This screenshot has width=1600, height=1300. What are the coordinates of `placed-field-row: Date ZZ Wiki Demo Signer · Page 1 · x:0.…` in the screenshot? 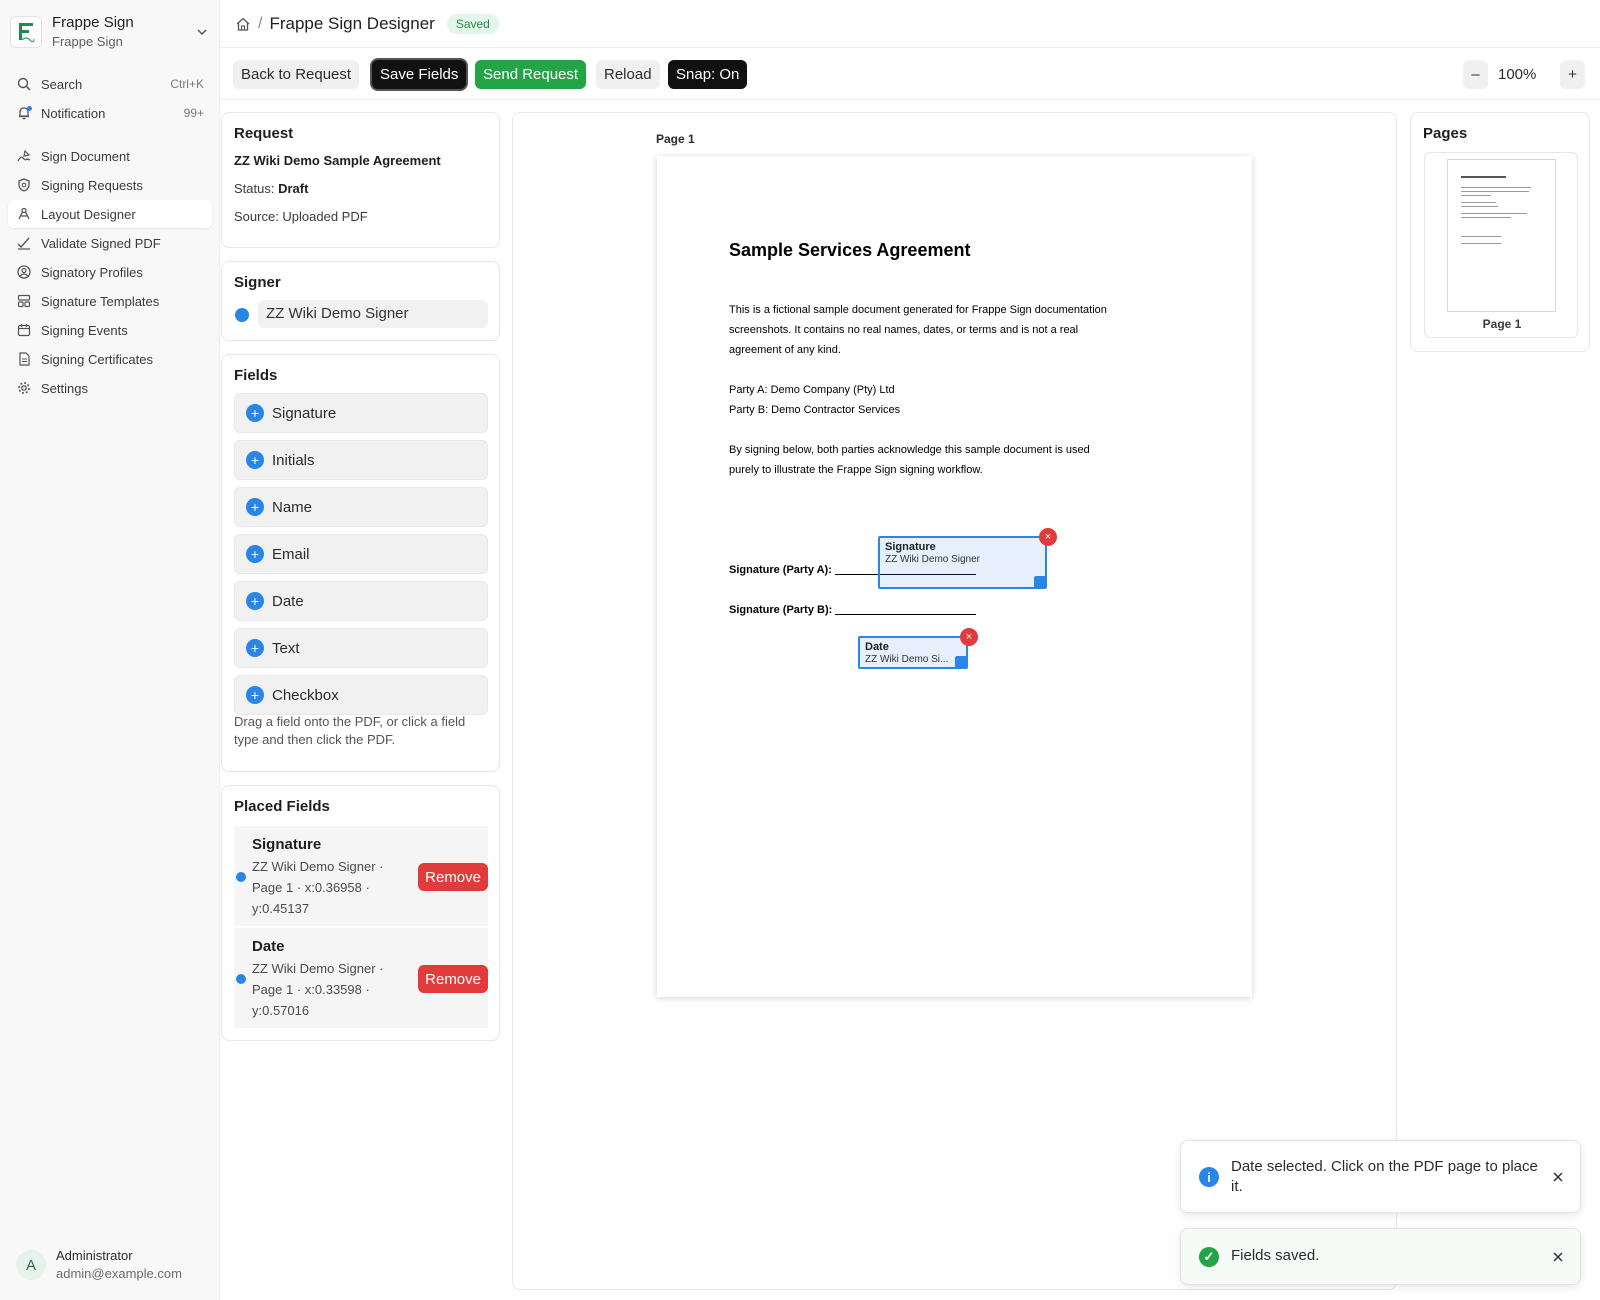 It's located at (361, 978).